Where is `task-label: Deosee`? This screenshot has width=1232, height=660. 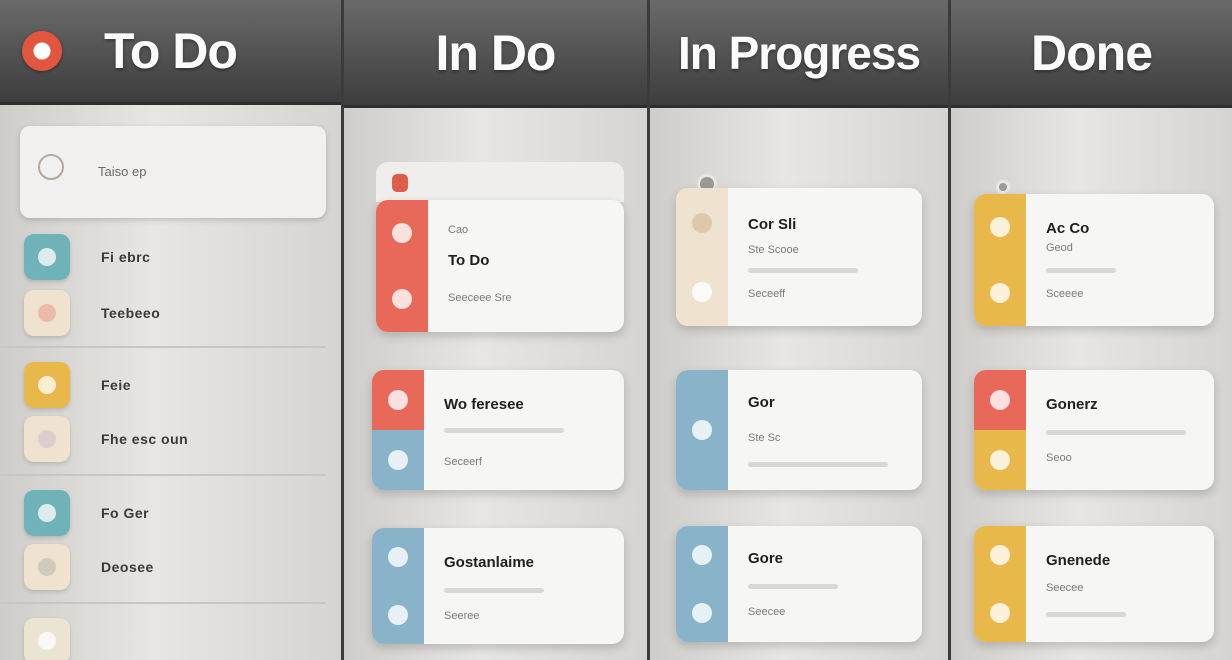 task-label: Deosee is located at coordinates (127, 567).